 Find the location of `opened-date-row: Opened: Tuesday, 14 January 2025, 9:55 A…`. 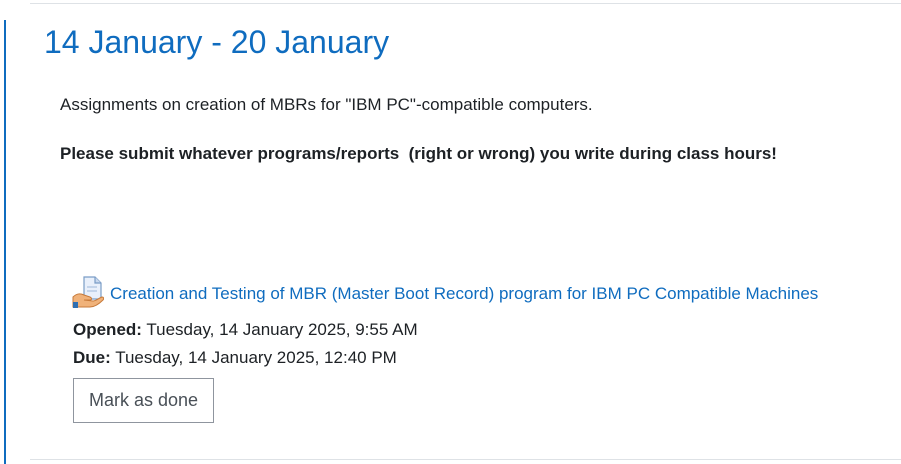

opened-date-row: Opened: Tuesday, 14 January 2025, 9:55 A… is located at coordinates (487, 330).